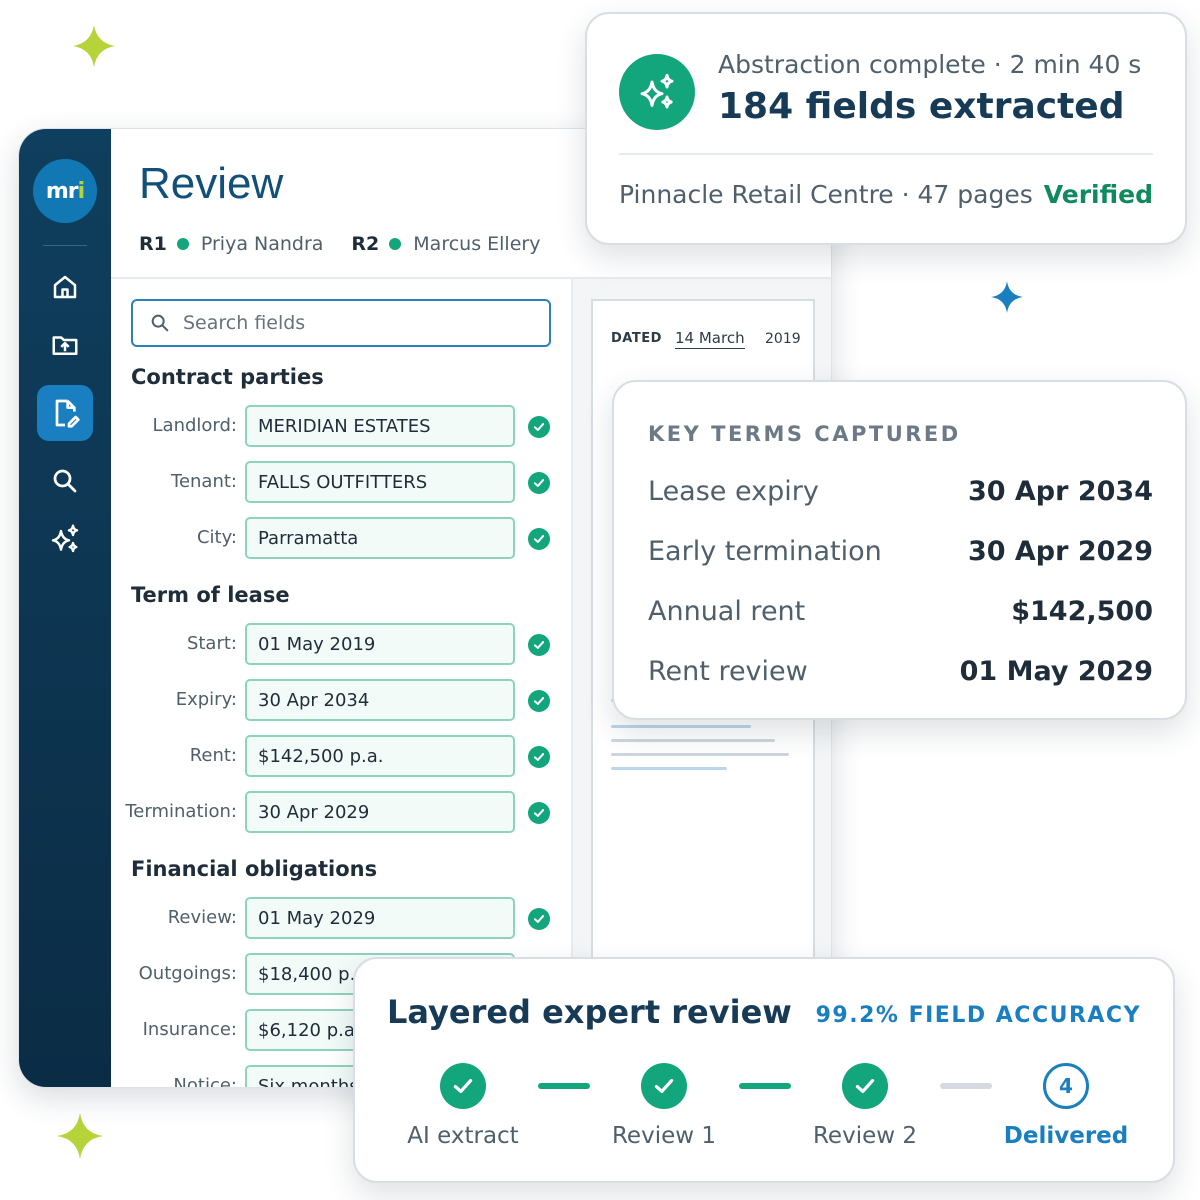 This screenshot has height=1200, width=1200. I want to click on field-label: Landlord:, so click(194, 425).